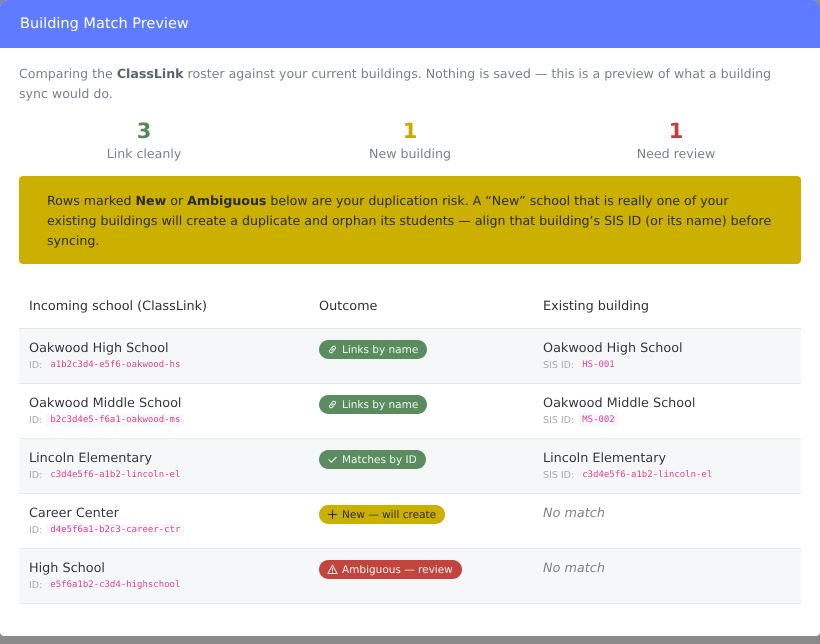  Describe the element at coordinates (67, 569) in the screenshot. I see `school-name: High School` at that location.